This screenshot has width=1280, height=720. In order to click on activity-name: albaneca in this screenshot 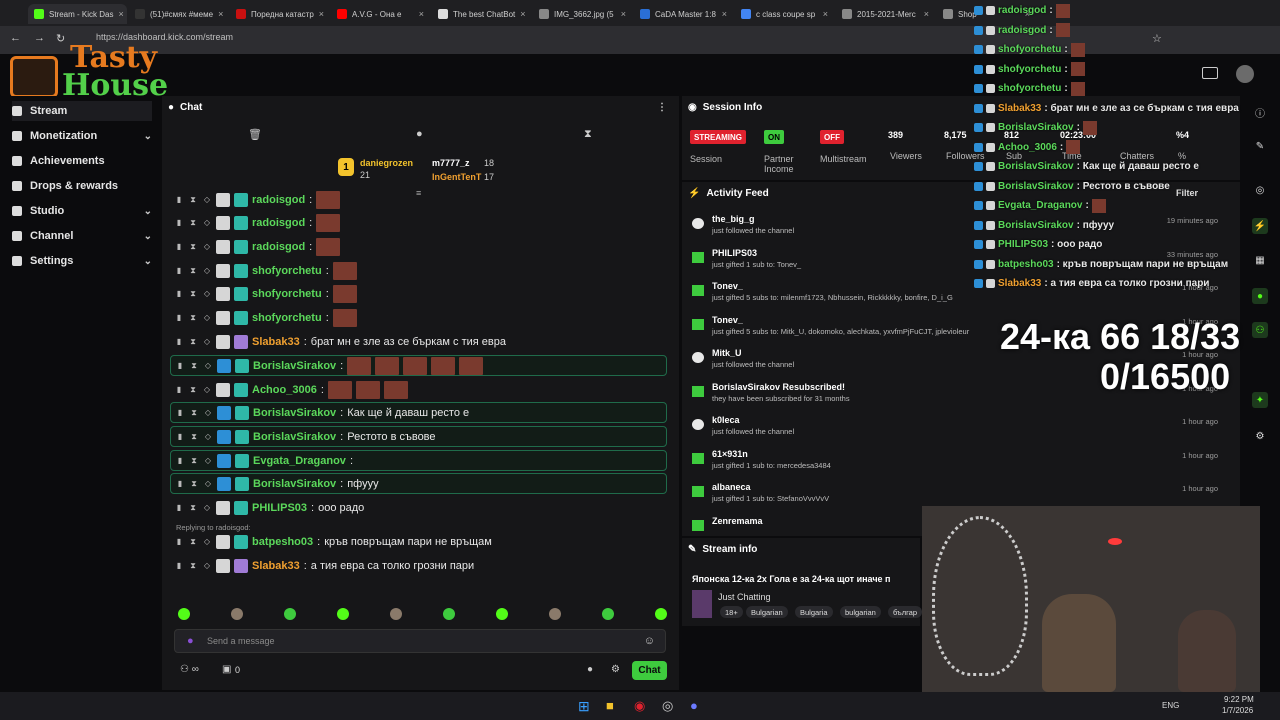, I will do `click(731, 487)`.